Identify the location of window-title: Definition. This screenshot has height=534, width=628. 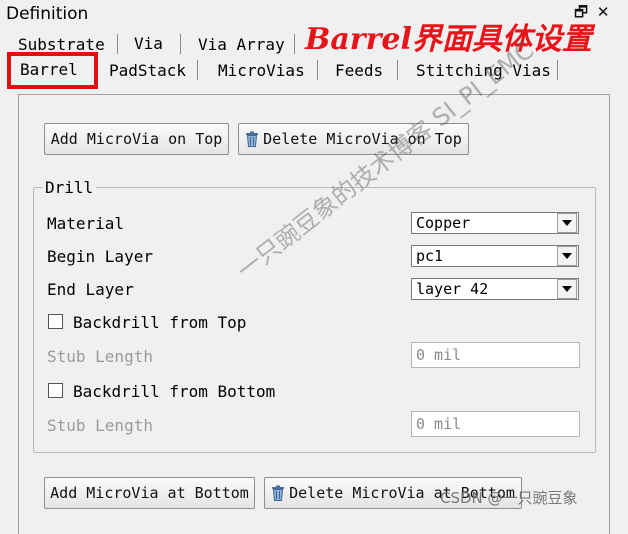
(47, 14).